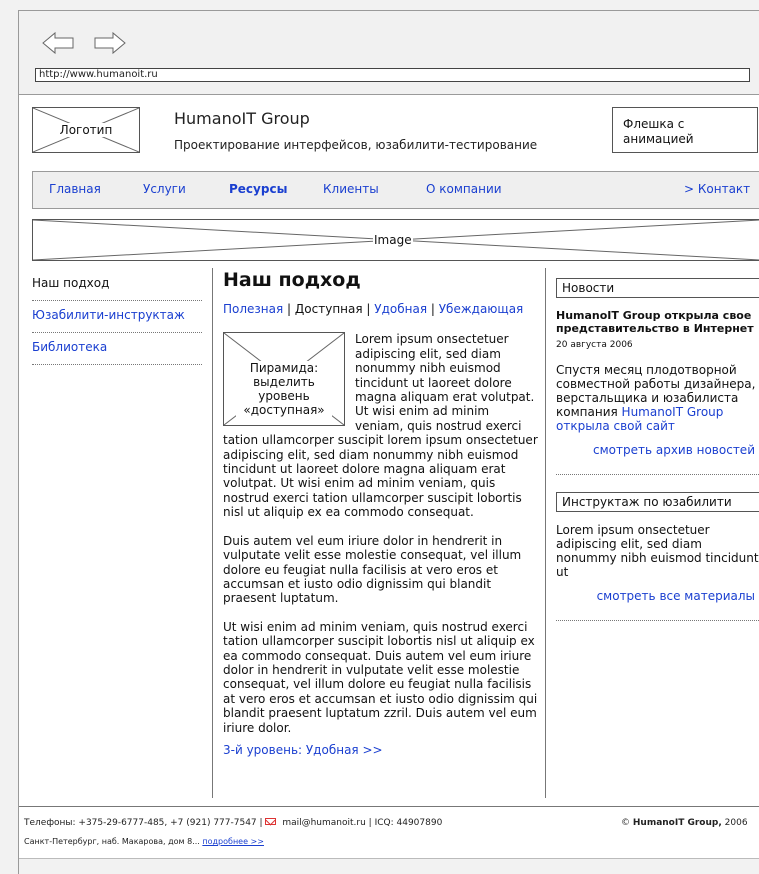 The width and height of the screenshot is (759, 874). Describe the element at coordinates (258, 189) in the screenshot. I see `menu-item-resources: Ресурсы` at that location.